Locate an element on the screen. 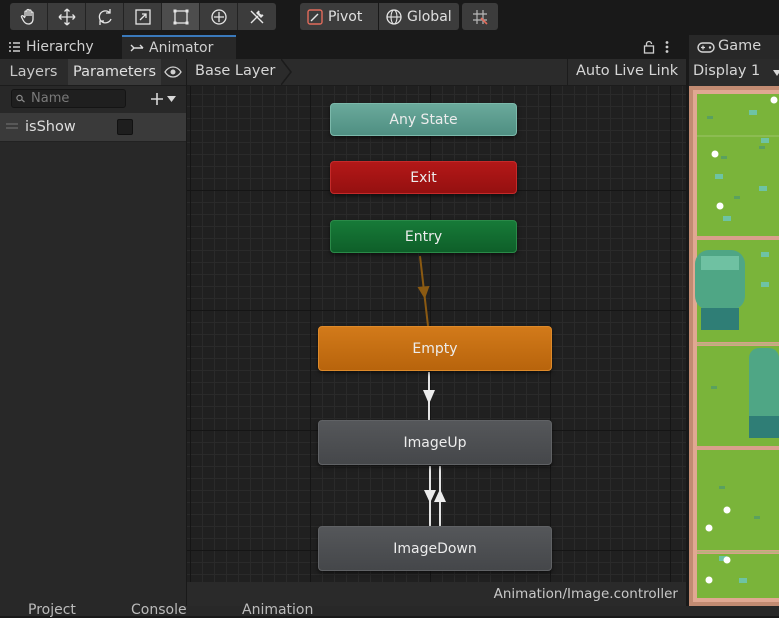 Image resolution: width=779 pixels, height=618 pixels. grid-snap-button is located at coordinates (480, 16).